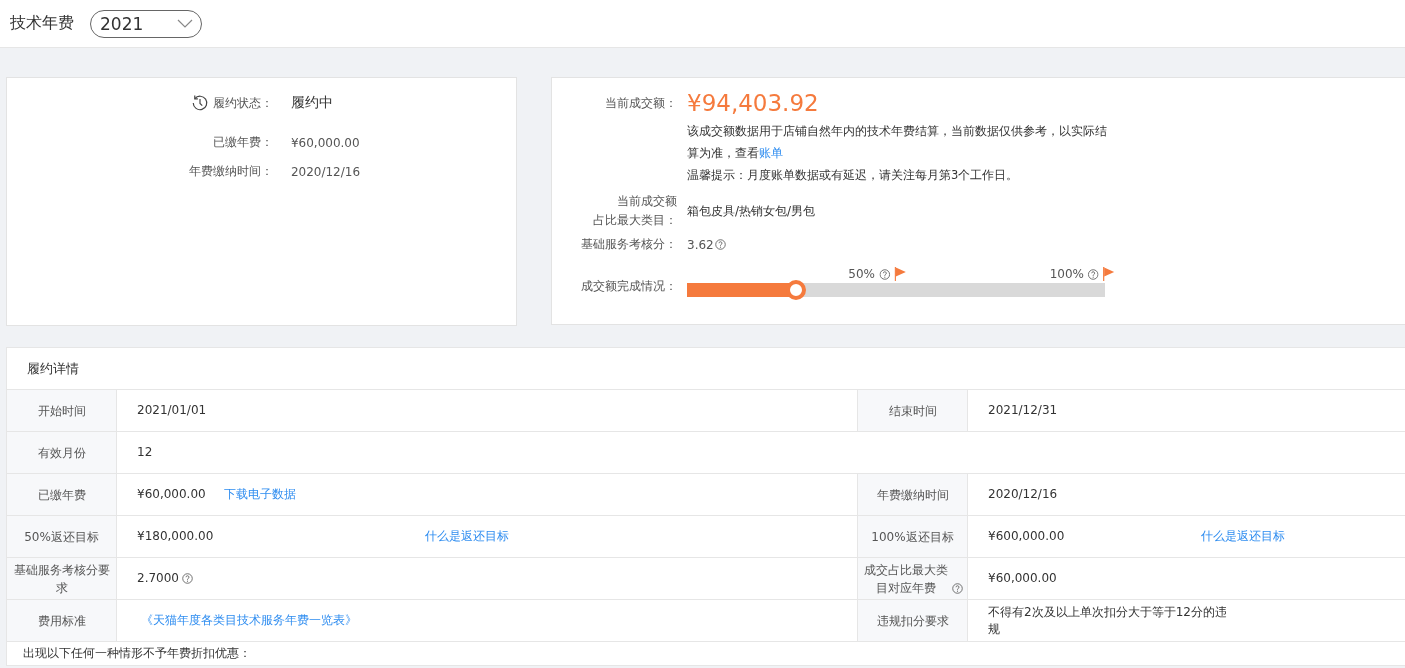 The image size is (1405, 668). What do you see at coordinates (199, 103) in the screenshot?
I see `history-icon` at bounding box center [199, 103].